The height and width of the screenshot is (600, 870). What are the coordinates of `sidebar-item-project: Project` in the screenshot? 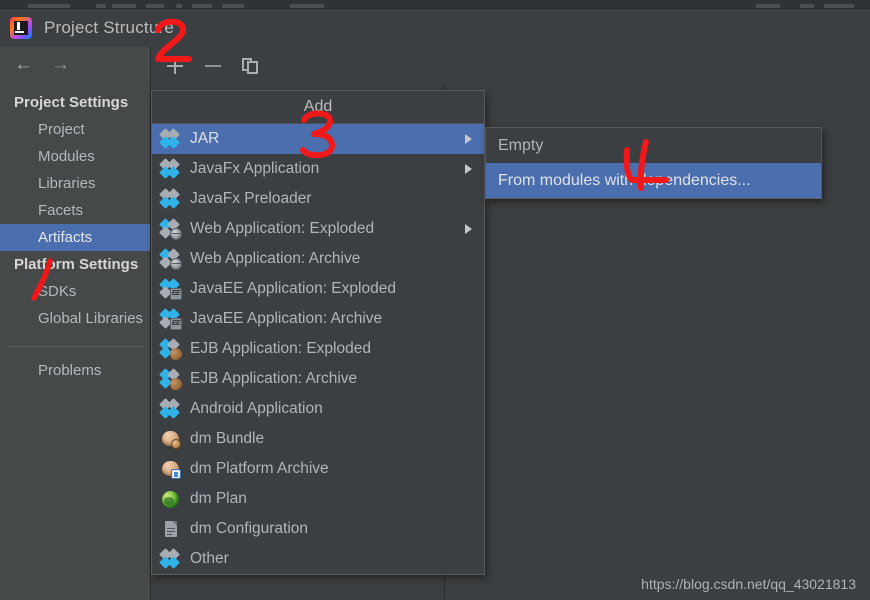 It's located at (75, 129).